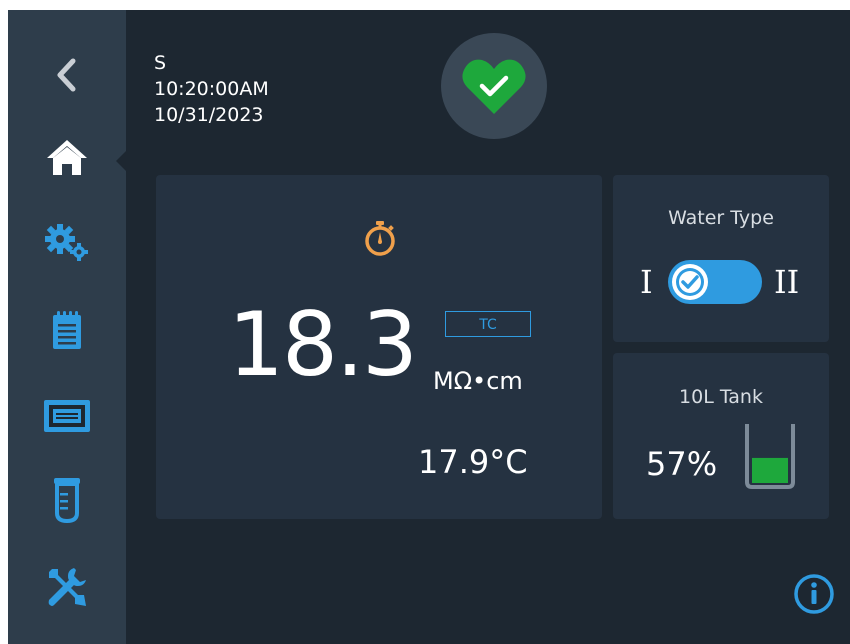 Image resolution: width=850 pixels, height=644 pixels. I want to click on sidebar-item-service, so click(67, 587).